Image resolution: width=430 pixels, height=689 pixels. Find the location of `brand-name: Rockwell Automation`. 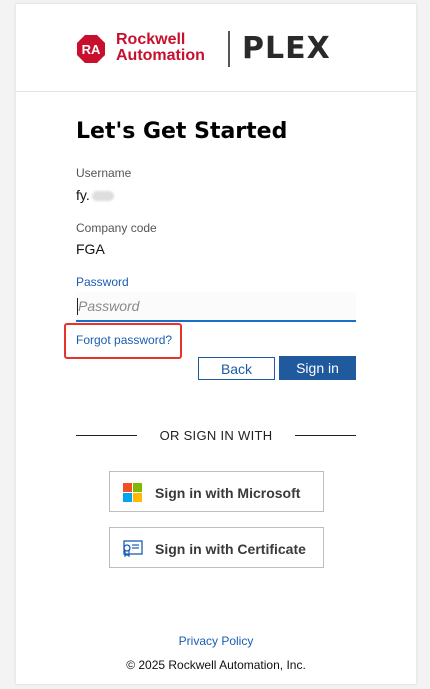

brand-name: Rockwell Automation is located at coordinates (160, 48).